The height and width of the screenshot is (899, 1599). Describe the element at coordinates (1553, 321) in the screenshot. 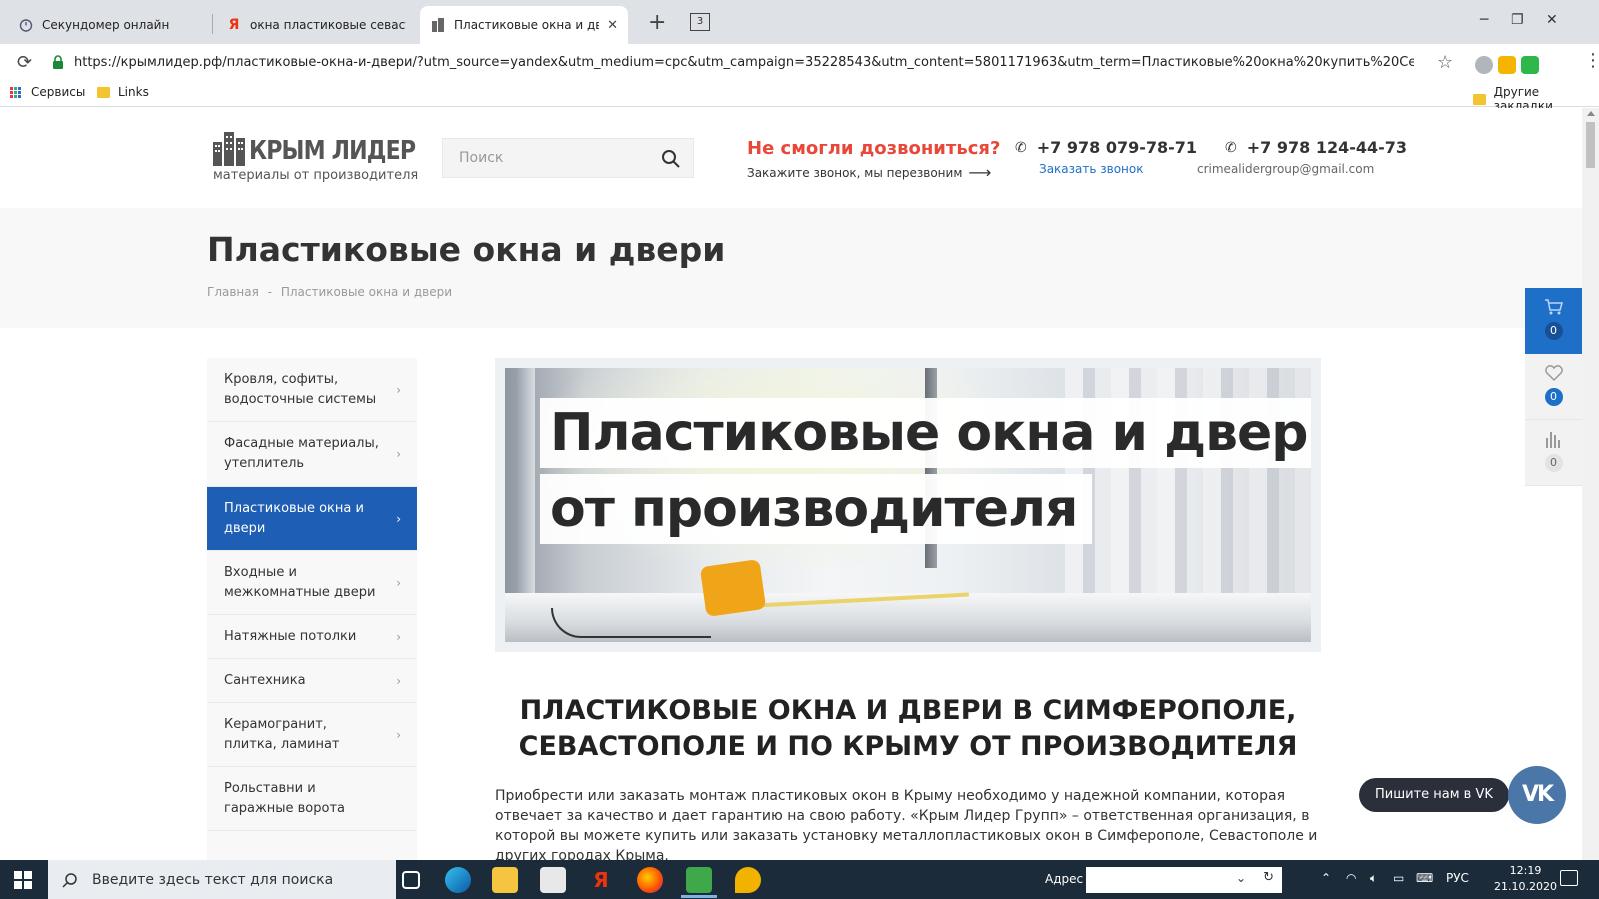

I see `cart-widget: 0` at that location.